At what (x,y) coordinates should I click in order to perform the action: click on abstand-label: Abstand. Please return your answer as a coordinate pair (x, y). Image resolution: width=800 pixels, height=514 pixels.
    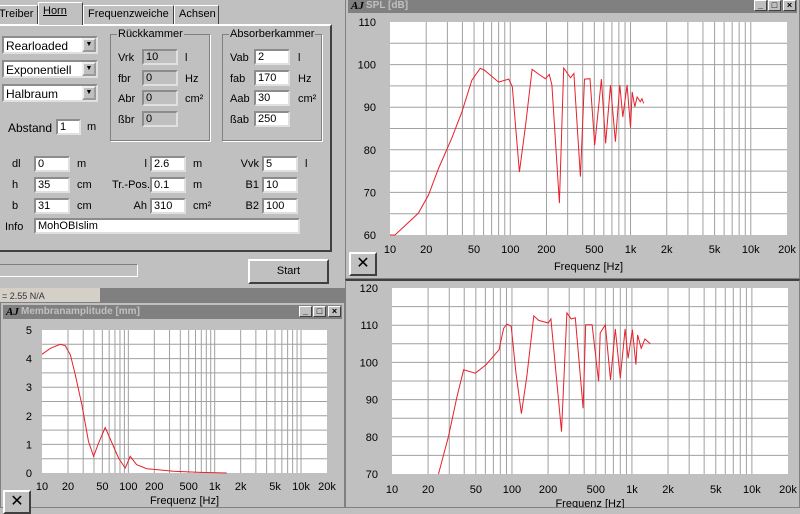
    Looking at the image, I should click on (30, 128).